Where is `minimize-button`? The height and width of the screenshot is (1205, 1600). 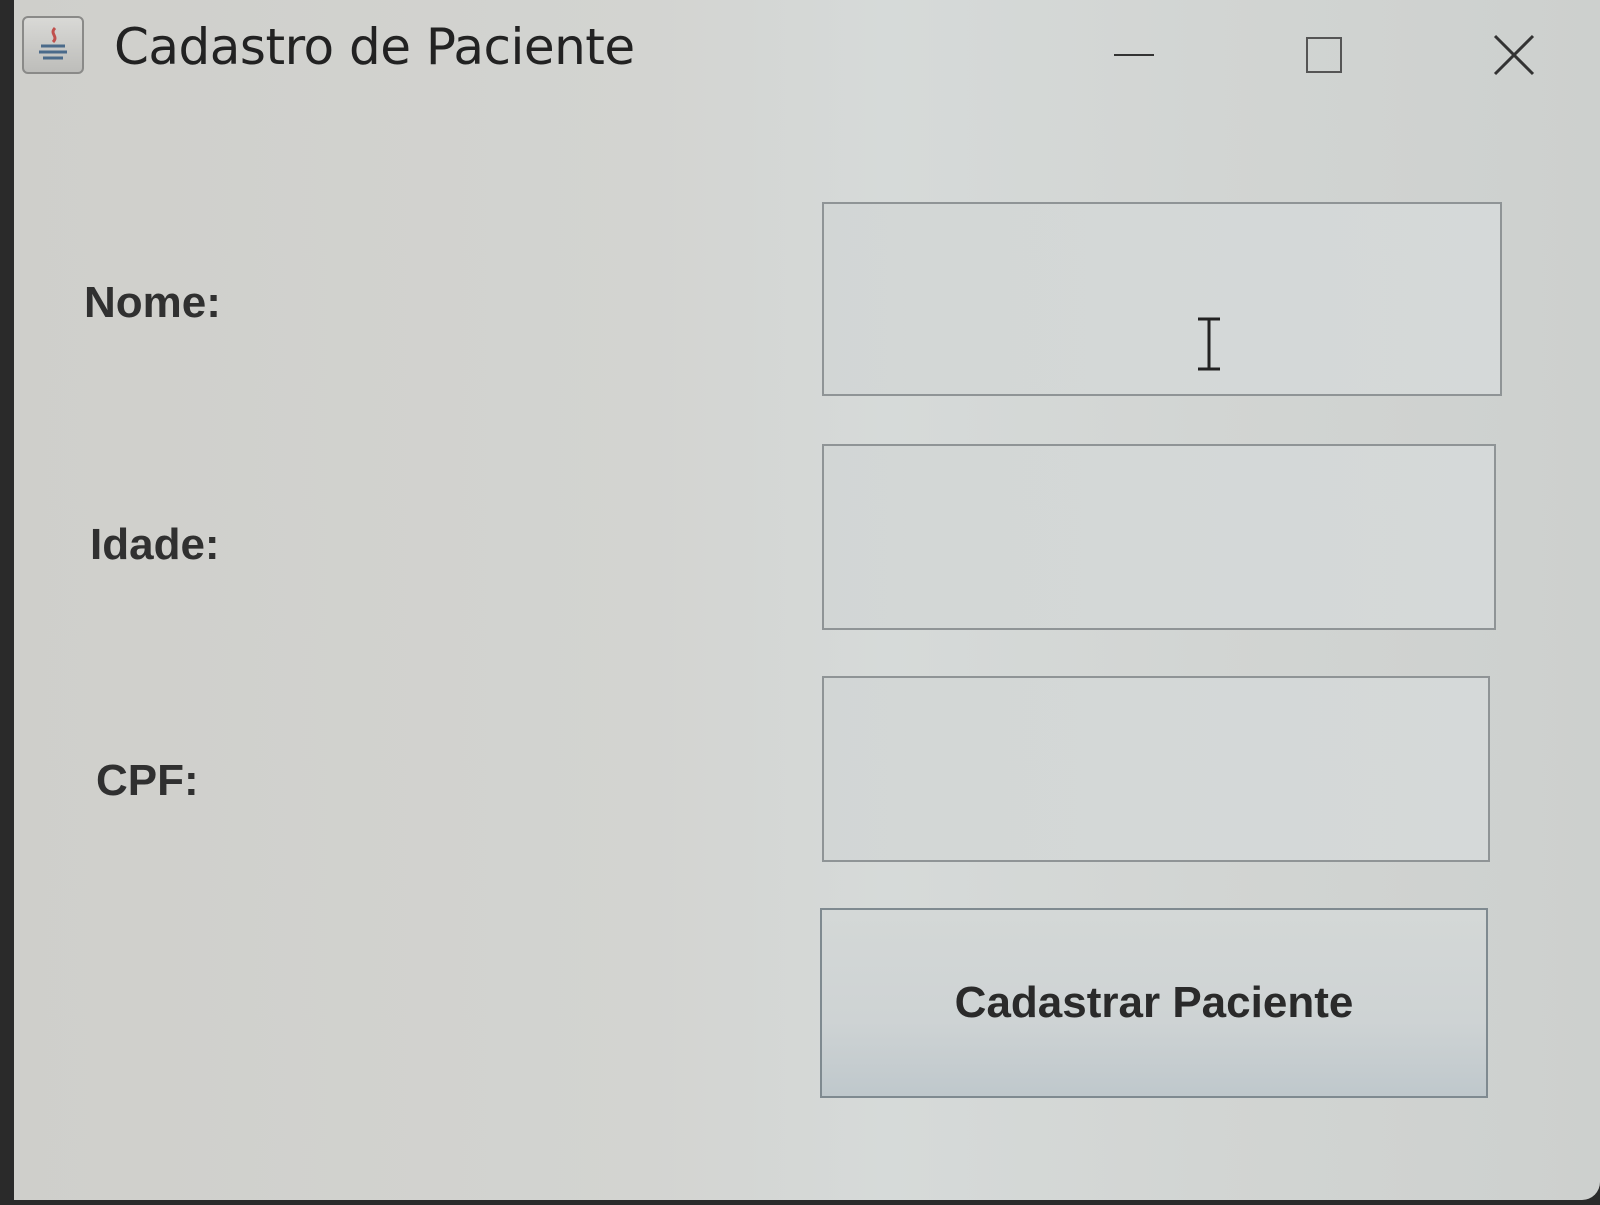 minimize-button is located at coordinates (1134, 55).